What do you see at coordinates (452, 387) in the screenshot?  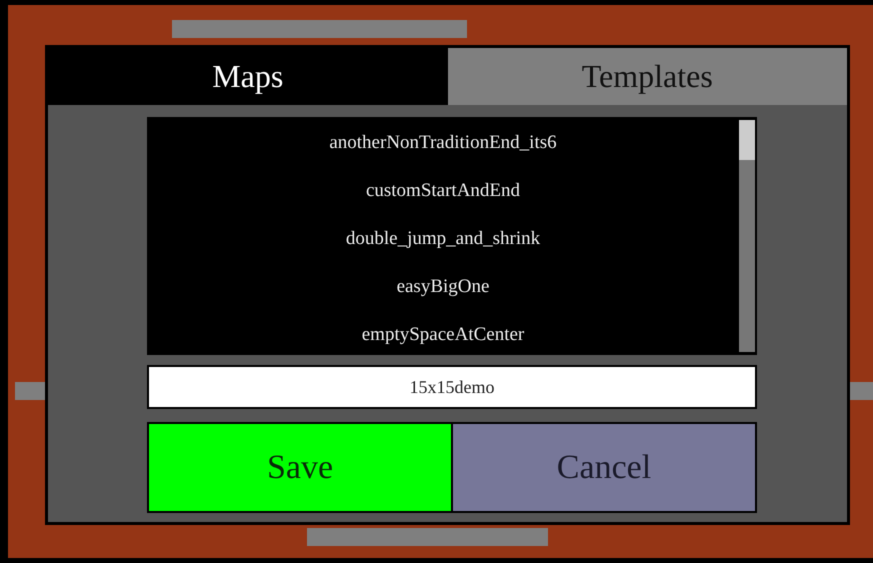 I see `name-field: 15x15demo` at bounding box center [452, 387].